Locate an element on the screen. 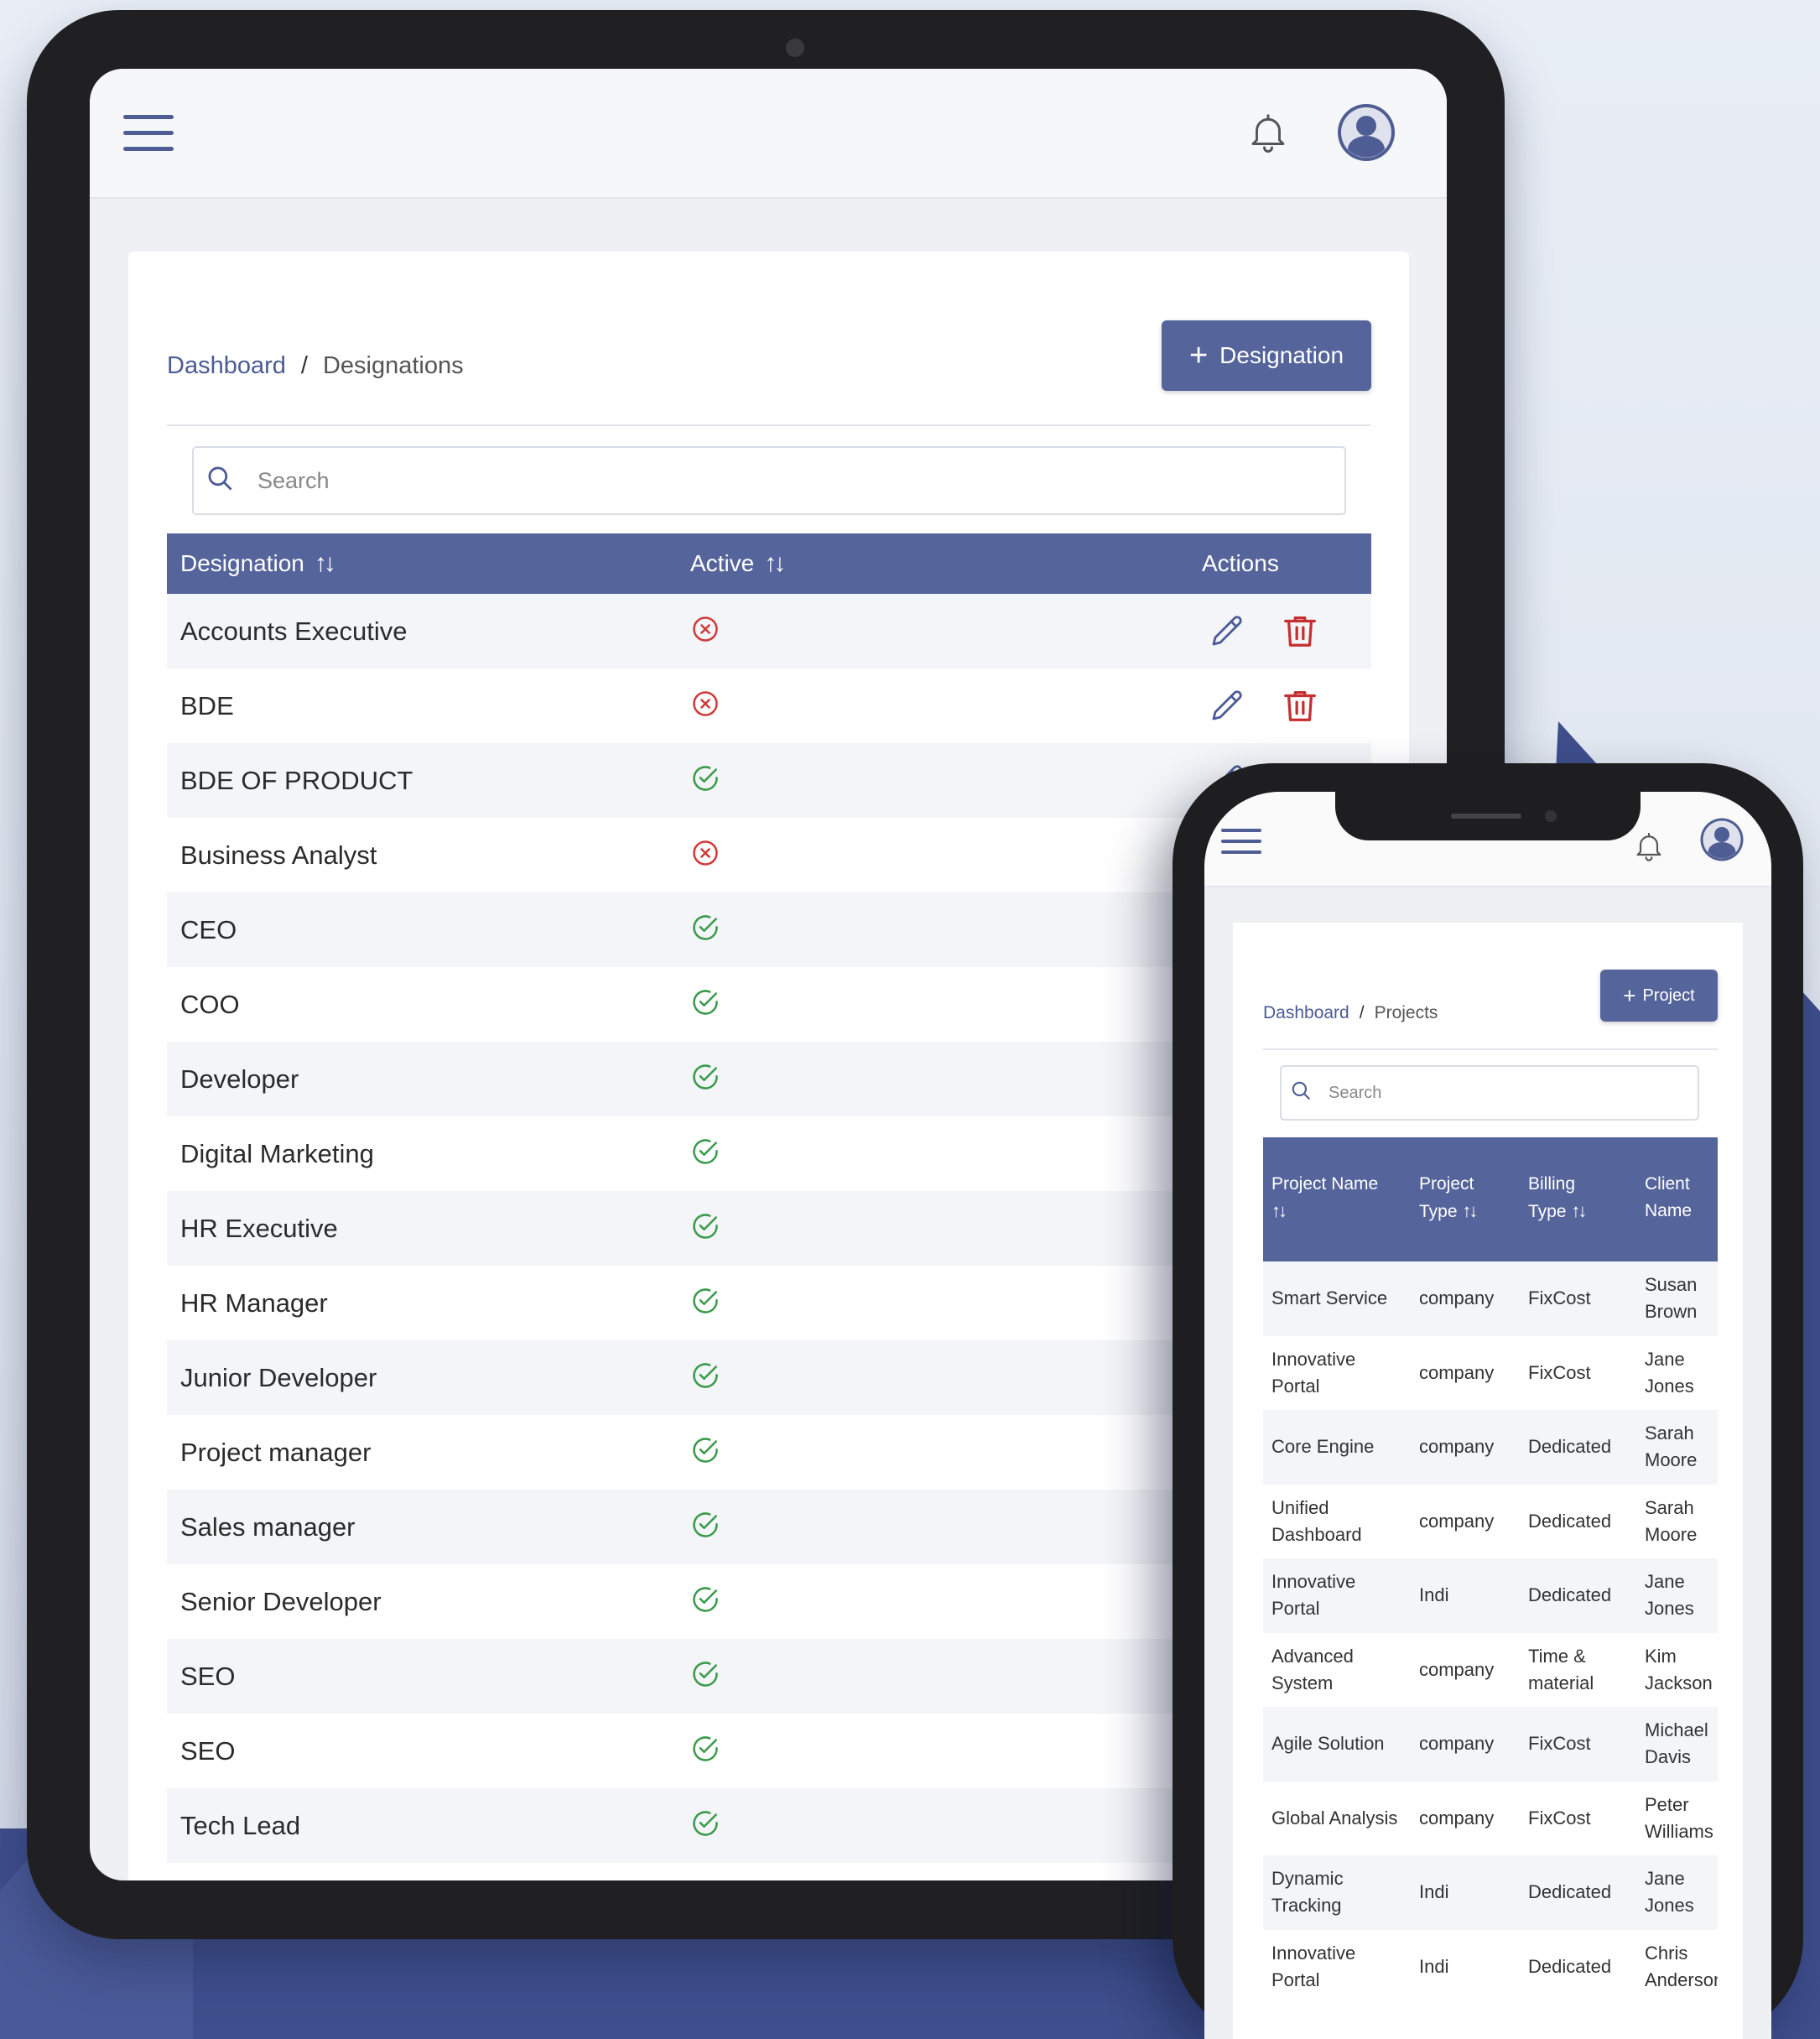 The height and width of the screenshot is (2039, 1820). project-name-cell: Global Analysis is located at coordinates (1338, 1819).